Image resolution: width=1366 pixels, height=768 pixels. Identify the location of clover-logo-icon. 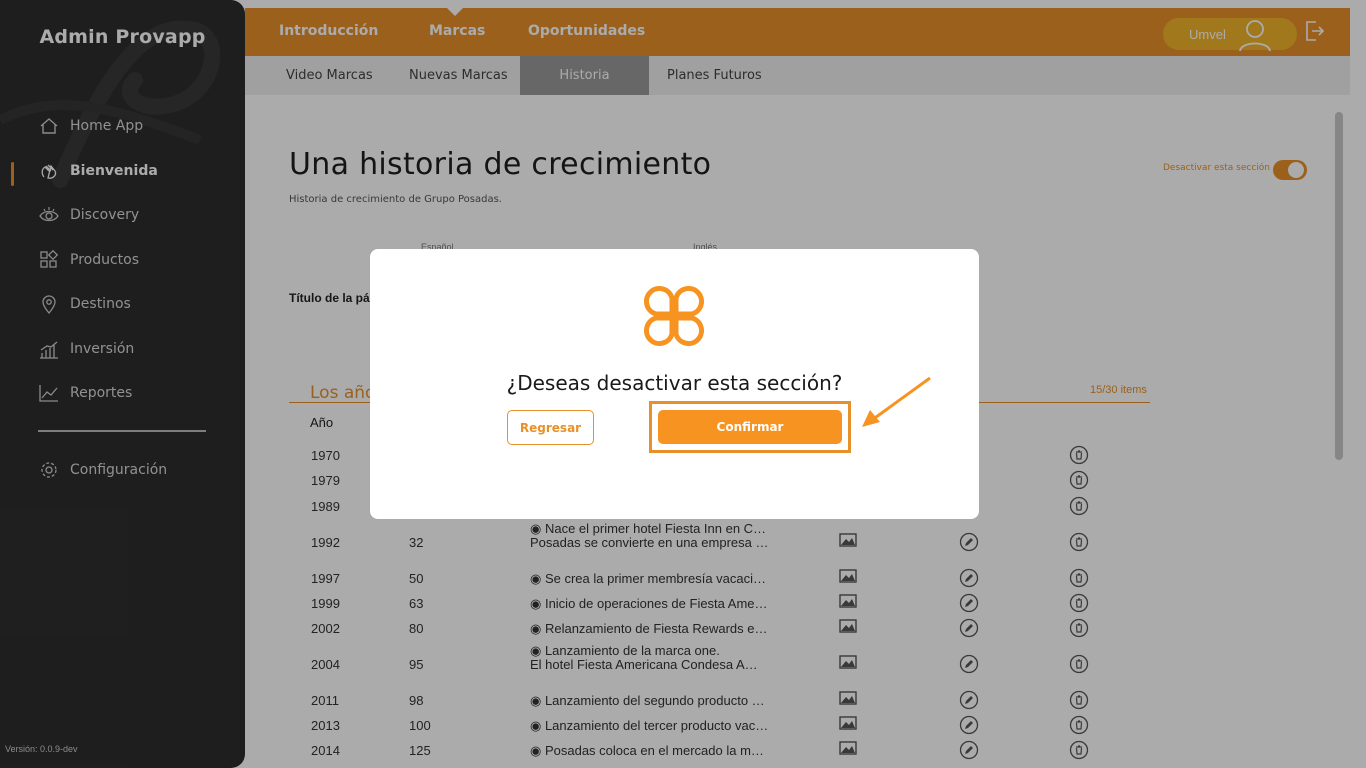
(674, 316).